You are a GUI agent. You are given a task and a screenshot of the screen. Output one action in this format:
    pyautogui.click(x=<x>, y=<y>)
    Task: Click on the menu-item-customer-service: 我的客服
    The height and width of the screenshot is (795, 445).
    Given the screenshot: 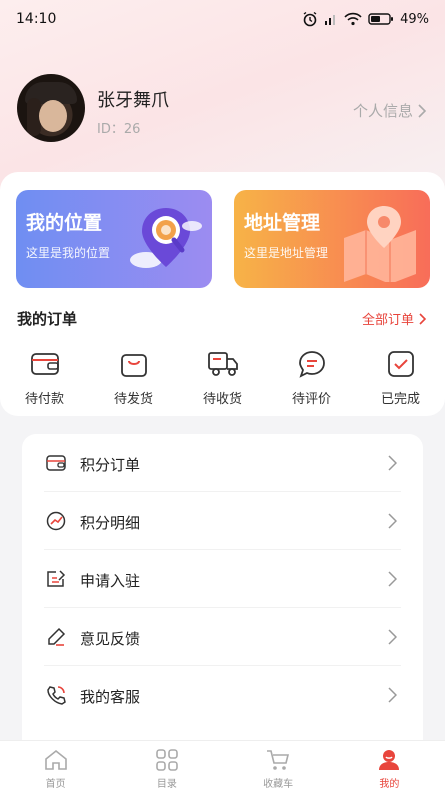 What is the action you would take?
    pyautogui.click(x=222, y=695)
    